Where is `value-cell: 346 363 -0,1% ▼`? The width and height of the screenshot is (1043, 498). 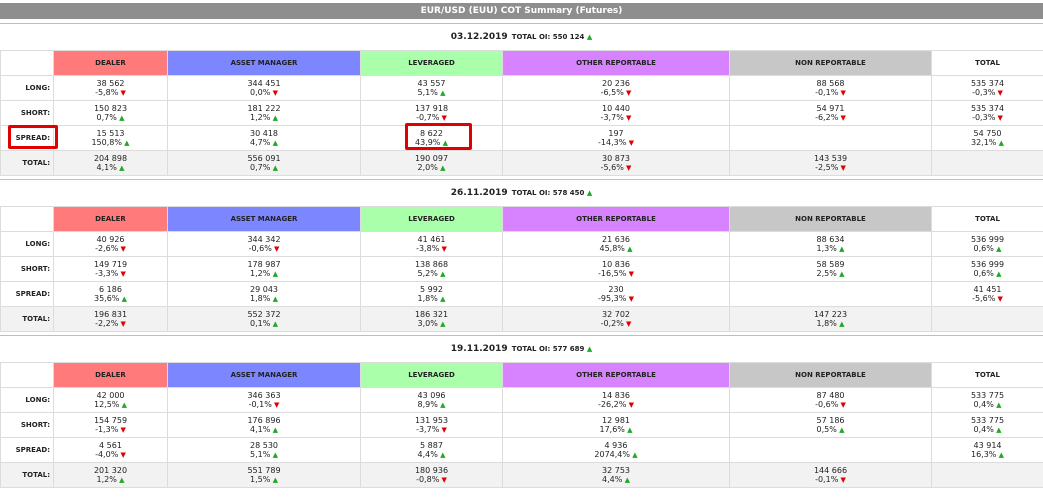 value-cell: 346 363 -0,1% ▼ is located at coordinates (264, 400).